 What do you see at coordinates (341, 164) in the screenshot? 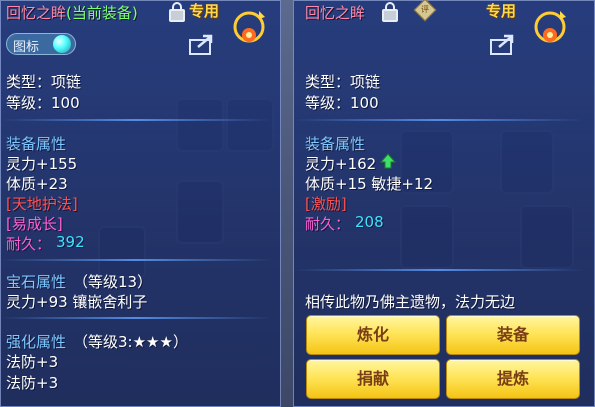
I see `attribute-line: 灵力+162` at bounding box center [341, 164].